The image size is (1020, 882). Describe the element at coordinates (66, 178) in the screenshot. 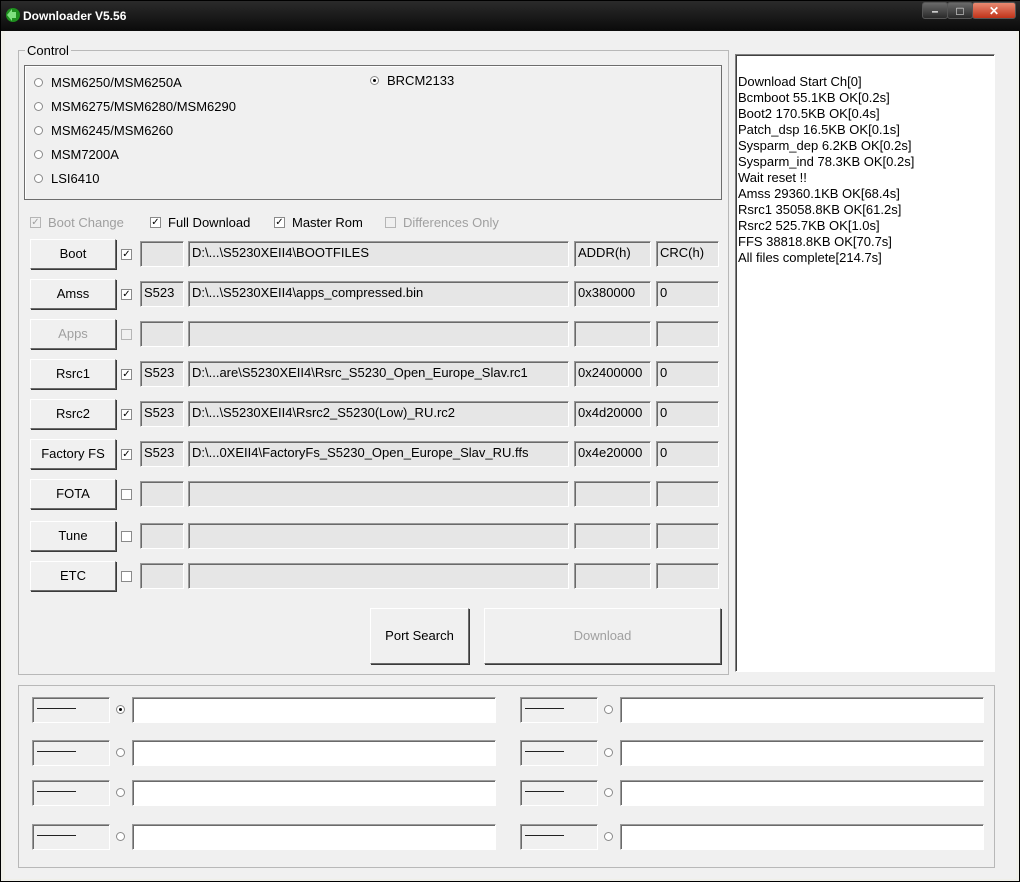

I see `chipset-radio-4: LSI6410` at that location.